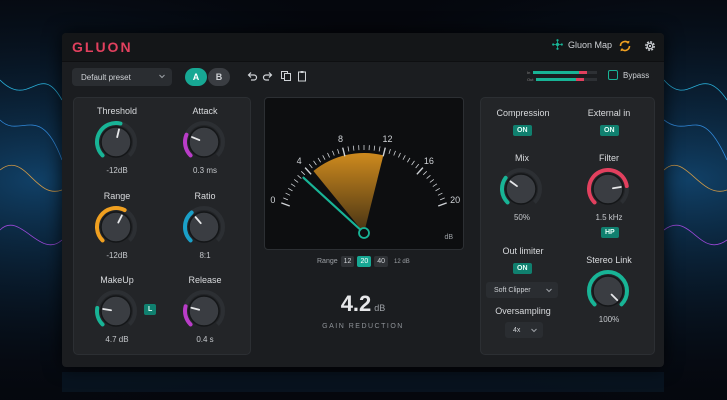 The image size is (727, 400). Describe the element at coordinates (364, 261) in the screenshot. I see `range-option-20: 20` at that location.